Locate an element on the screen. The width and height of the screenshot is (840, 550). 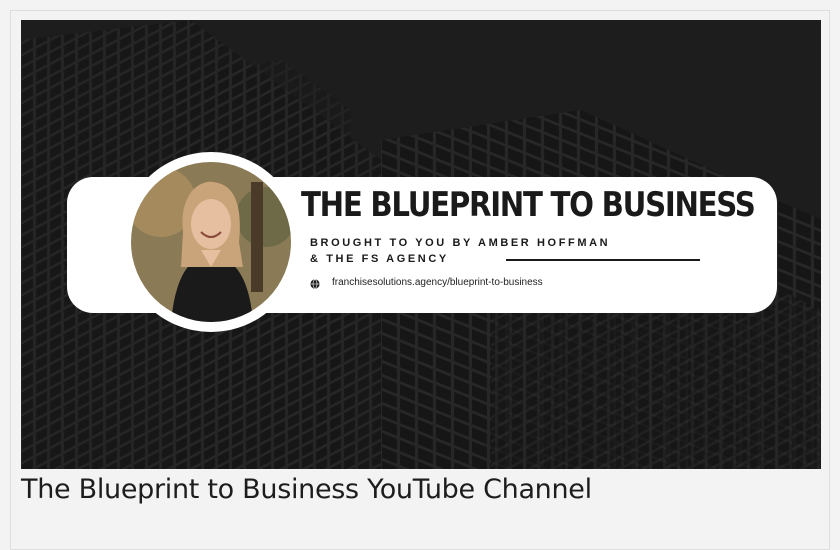
subtitle-line-1: BROUGHT TO YOU BY AMBER HOFFMAN is located at coordinates (460, 243).